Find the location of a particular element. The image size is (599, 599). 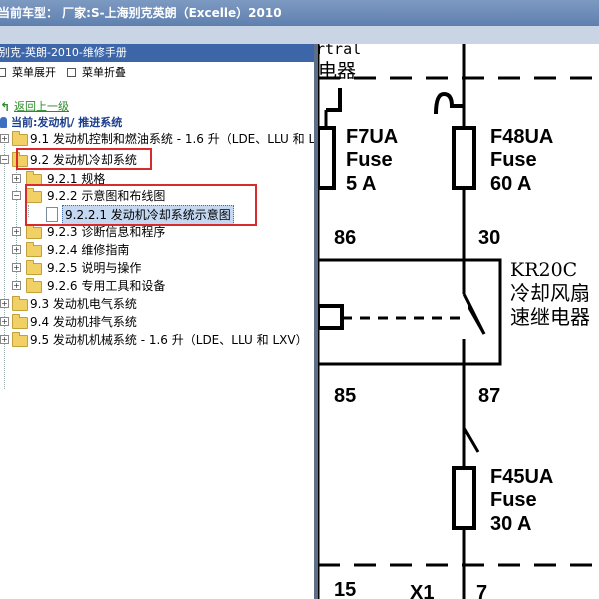

wire is located at coordinates (471, 433).